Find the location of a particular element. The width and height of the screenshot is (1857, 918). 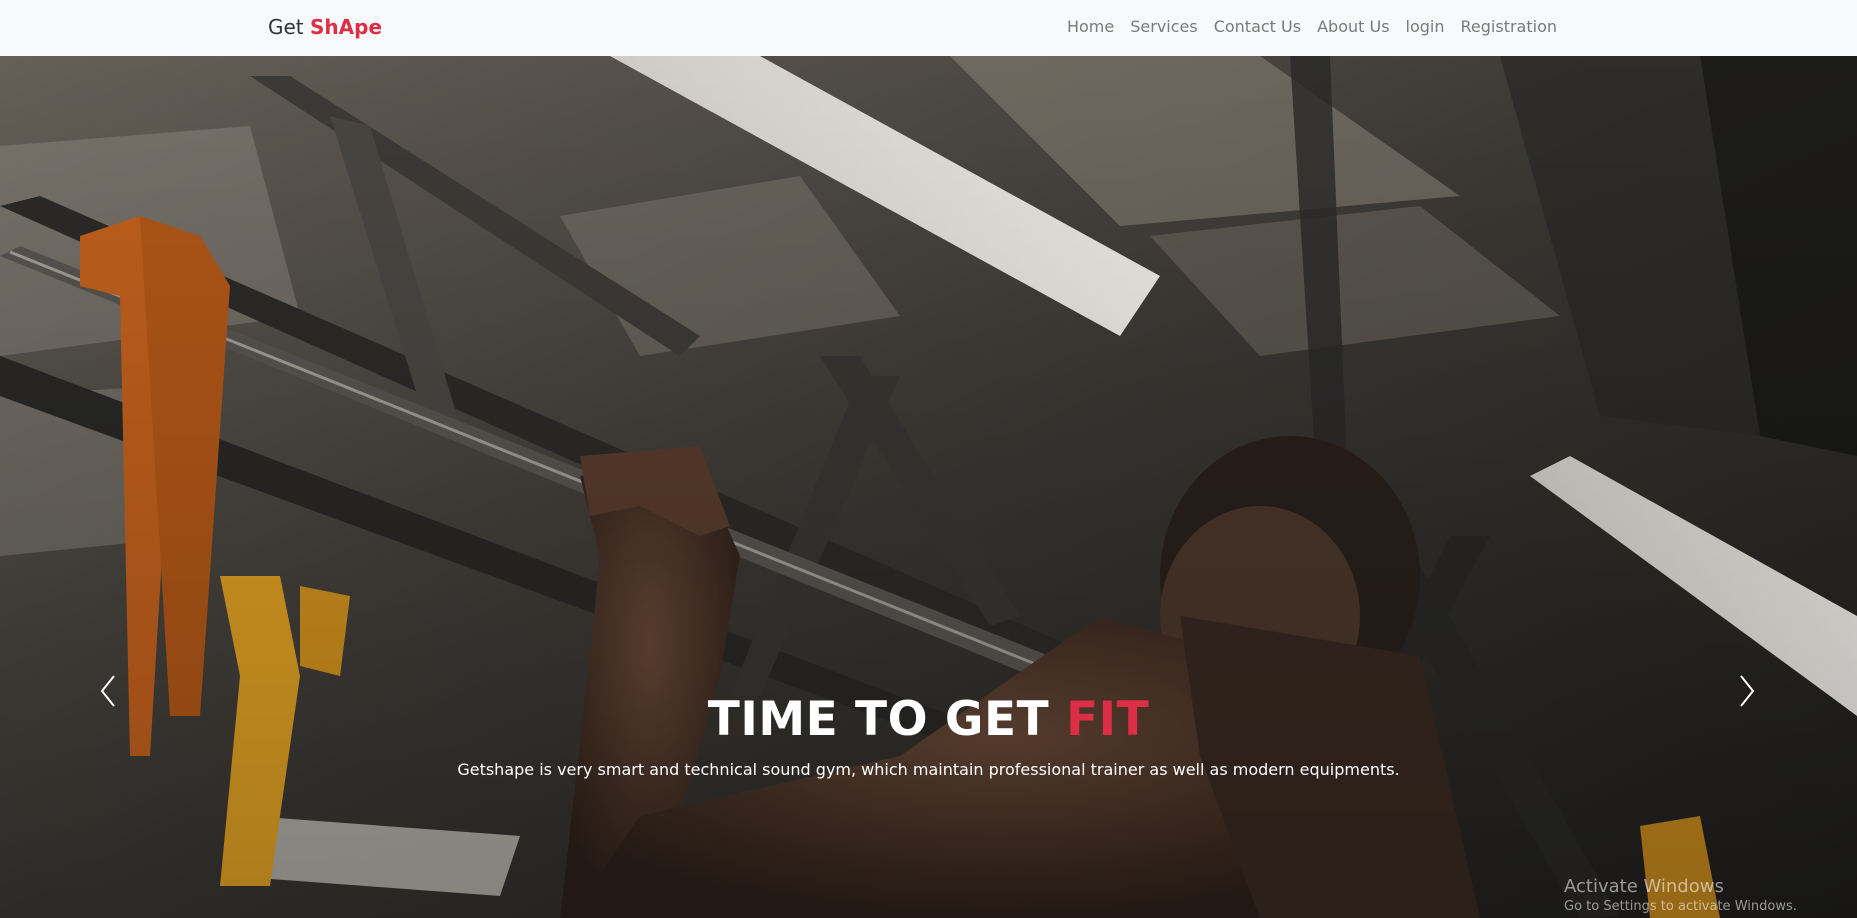

brand-logo: Get ShApe is located at coordinates (325, 27).